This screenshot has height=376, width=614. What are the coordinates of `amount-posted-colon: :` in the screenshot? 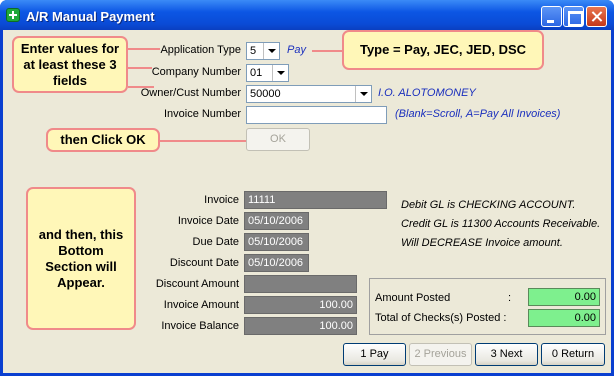 It's located at (510, 298).